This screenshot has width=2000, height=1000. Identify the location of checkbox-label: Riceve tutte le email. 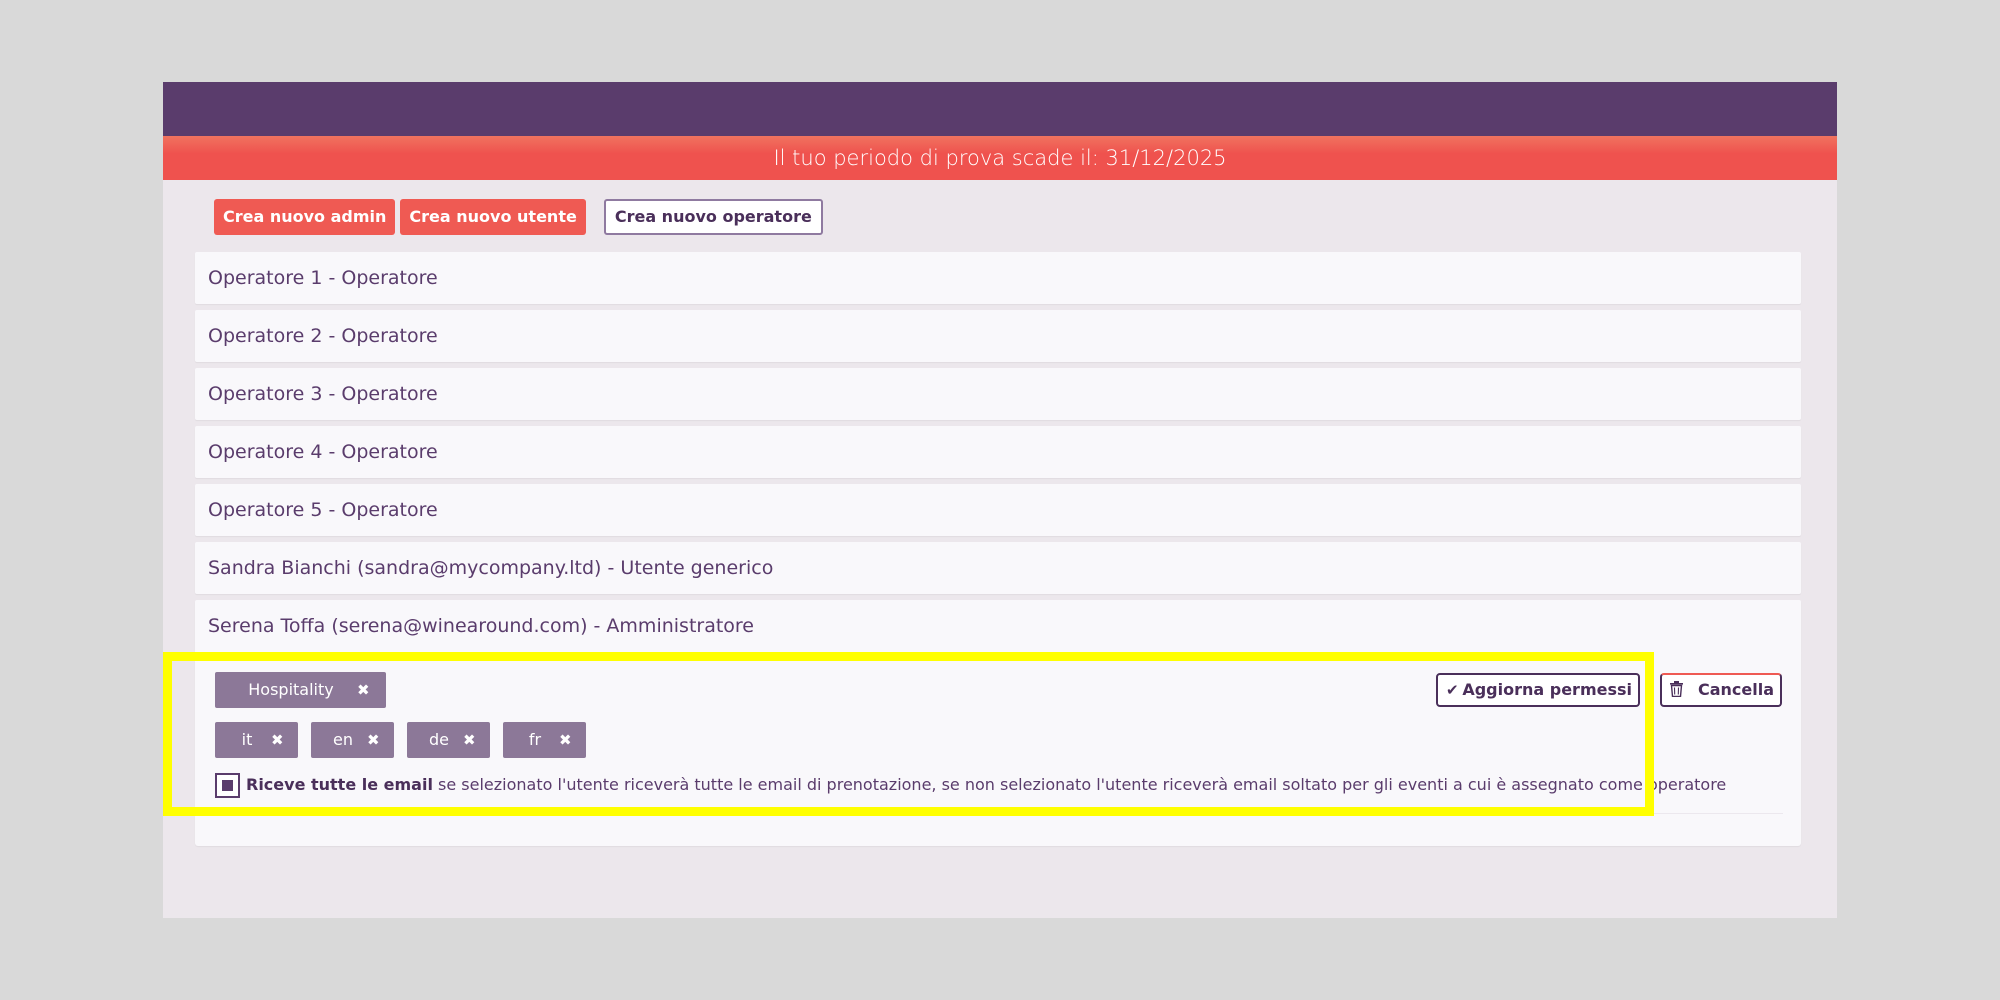
(339, 784).